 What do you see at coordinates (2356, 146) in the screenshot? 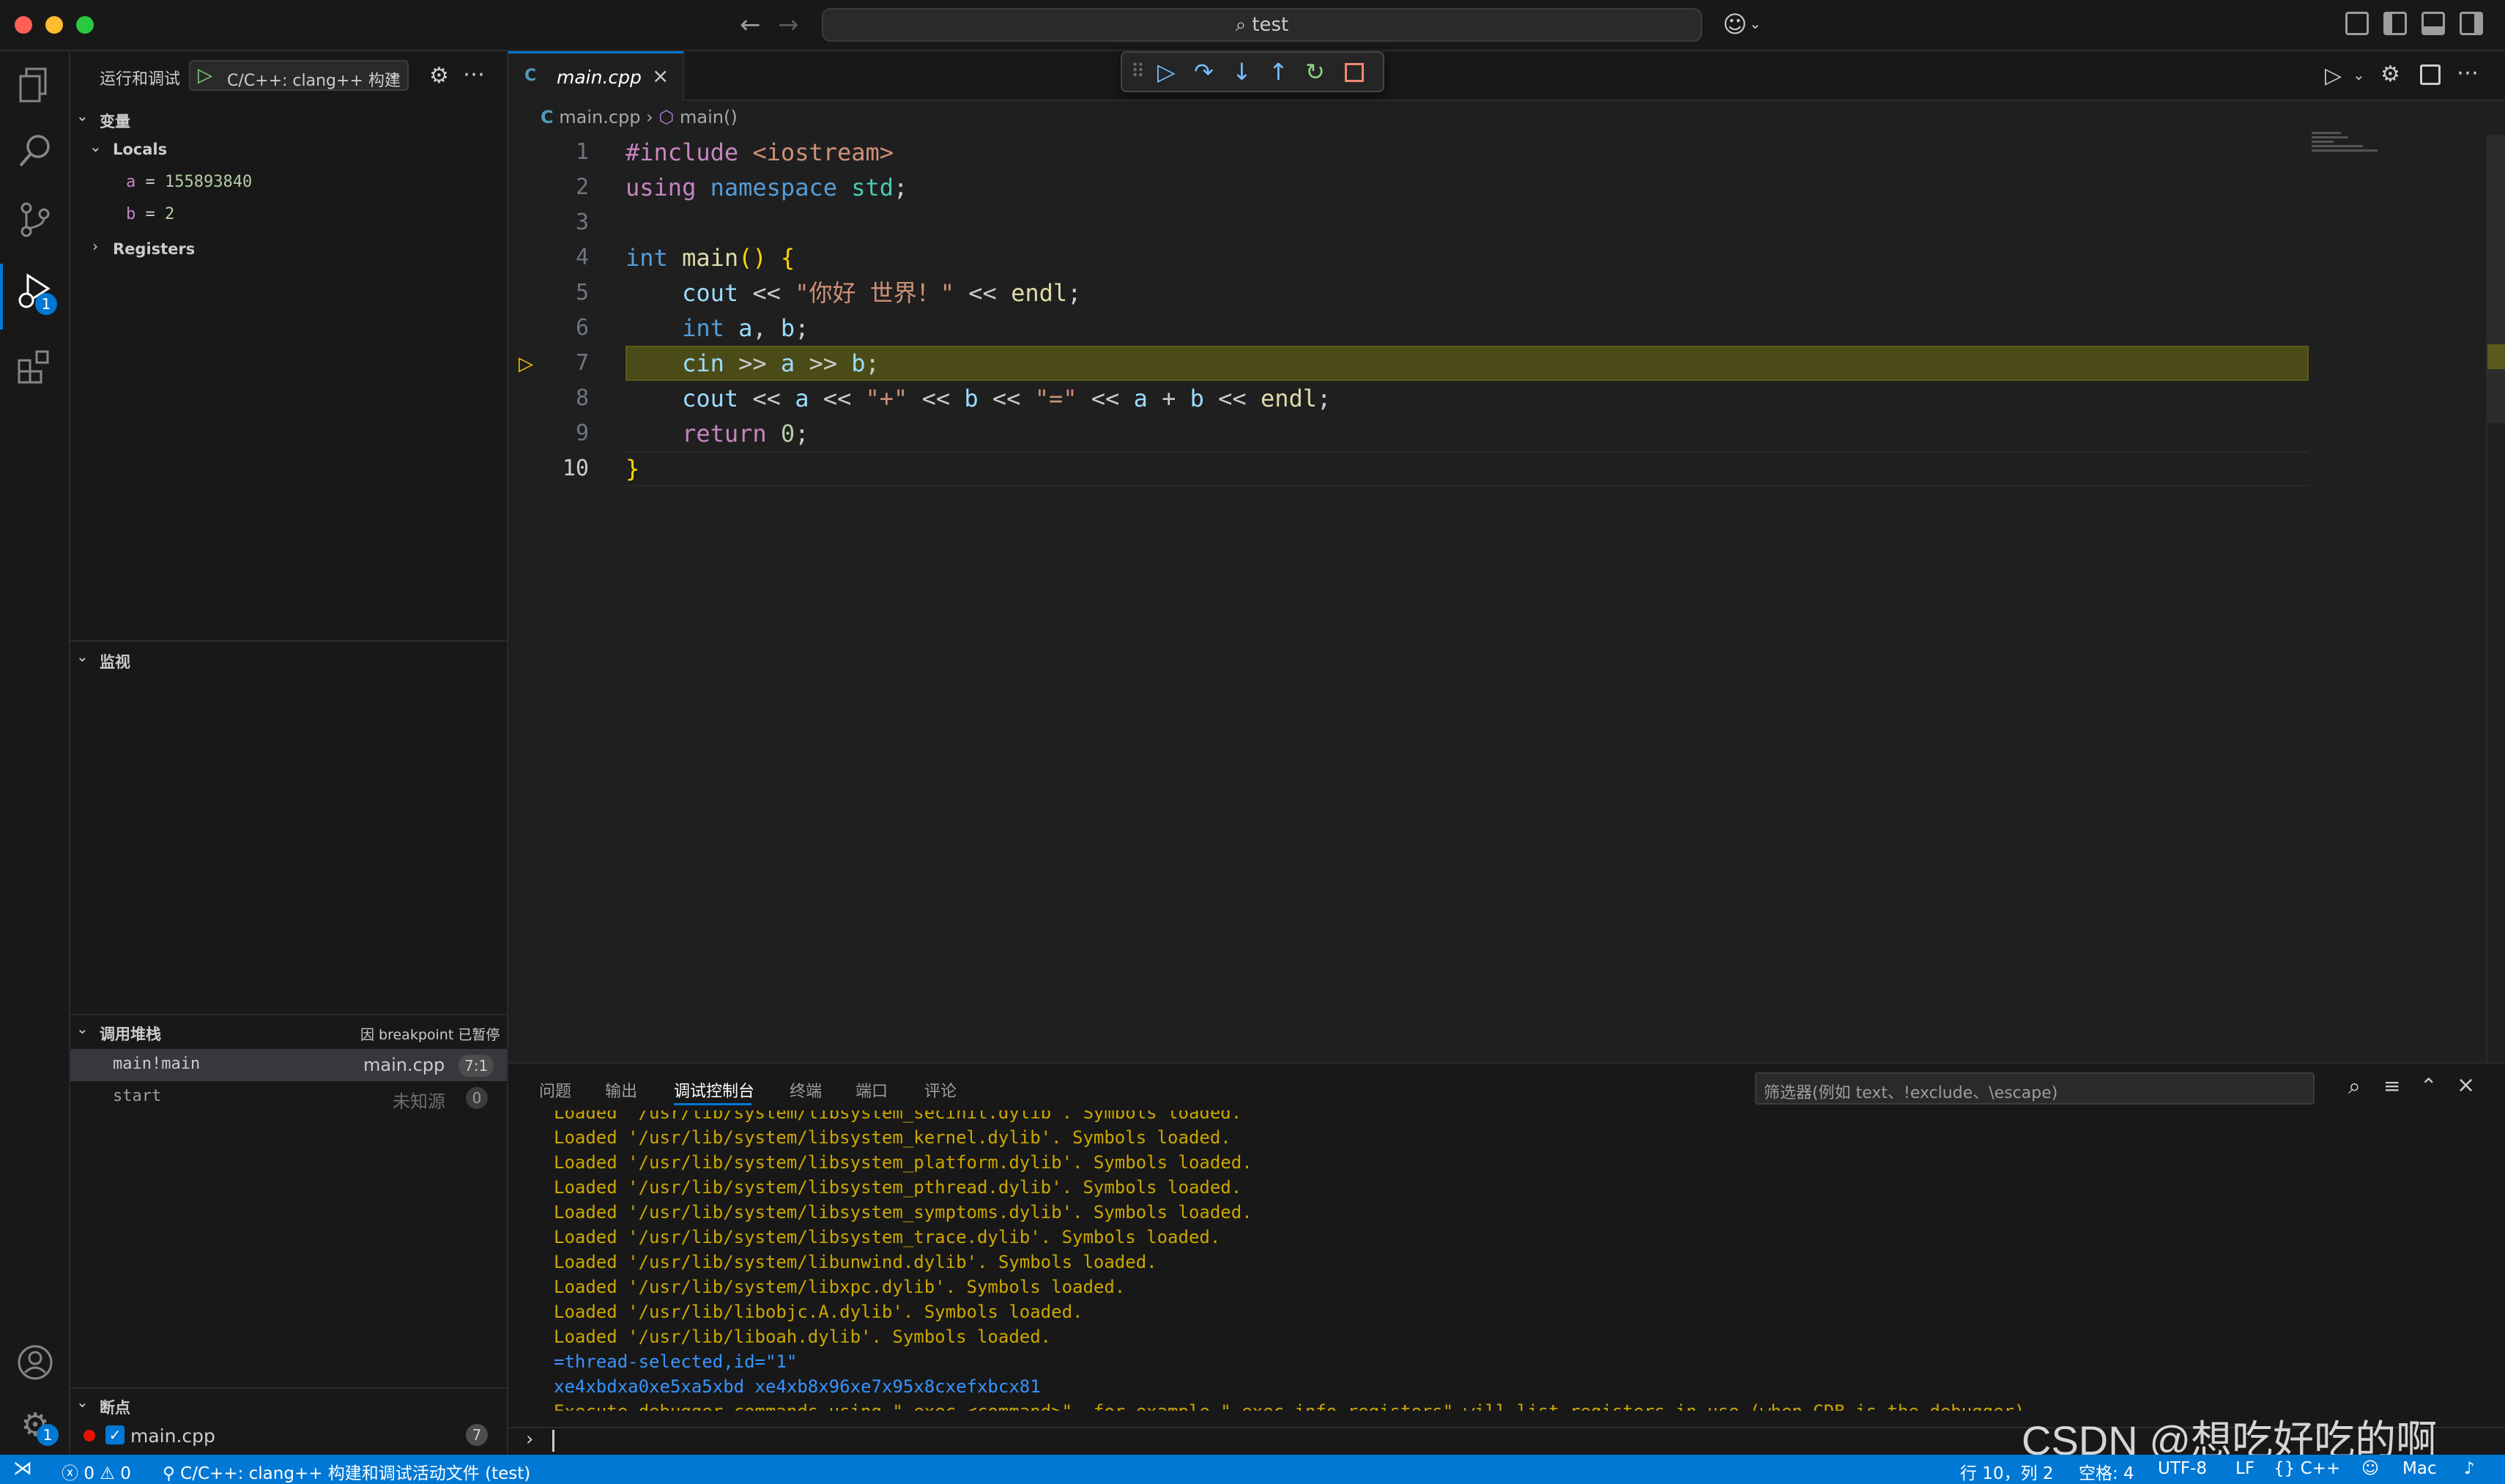
I see `minimap` at bounding box center [2356, 146].